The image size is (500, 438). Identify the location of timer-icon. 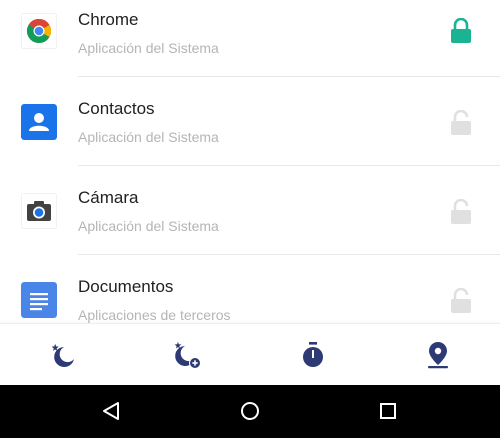
(313, 354).